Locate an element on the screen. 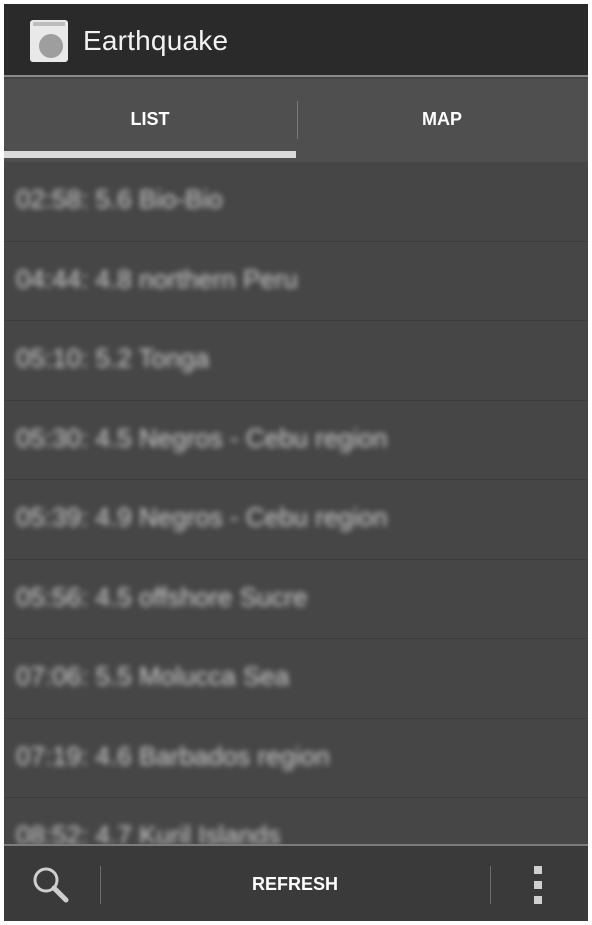 The image size is (592, 925). list-item: 08:52: 4.7 Kuril Islands is located at coordinates (296, 821).